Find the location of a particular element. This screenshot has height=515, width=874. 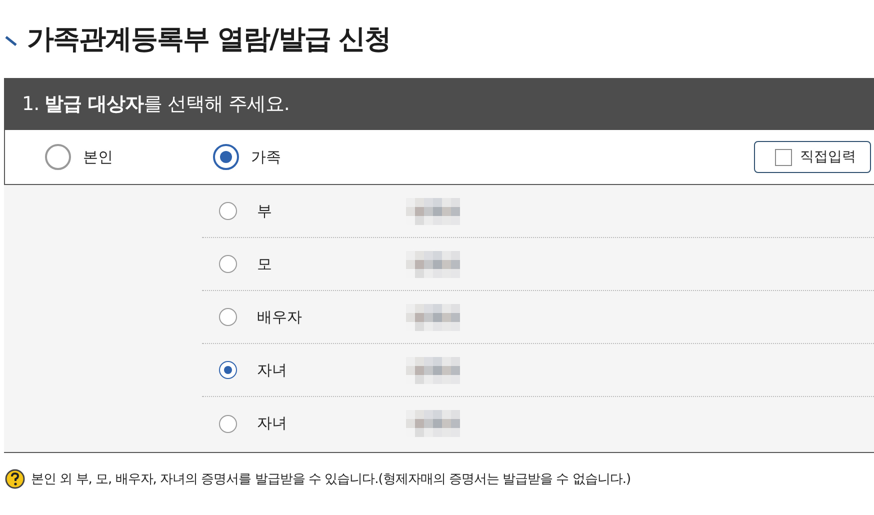

relation-label: 모 is located at coordinates (265, 264).